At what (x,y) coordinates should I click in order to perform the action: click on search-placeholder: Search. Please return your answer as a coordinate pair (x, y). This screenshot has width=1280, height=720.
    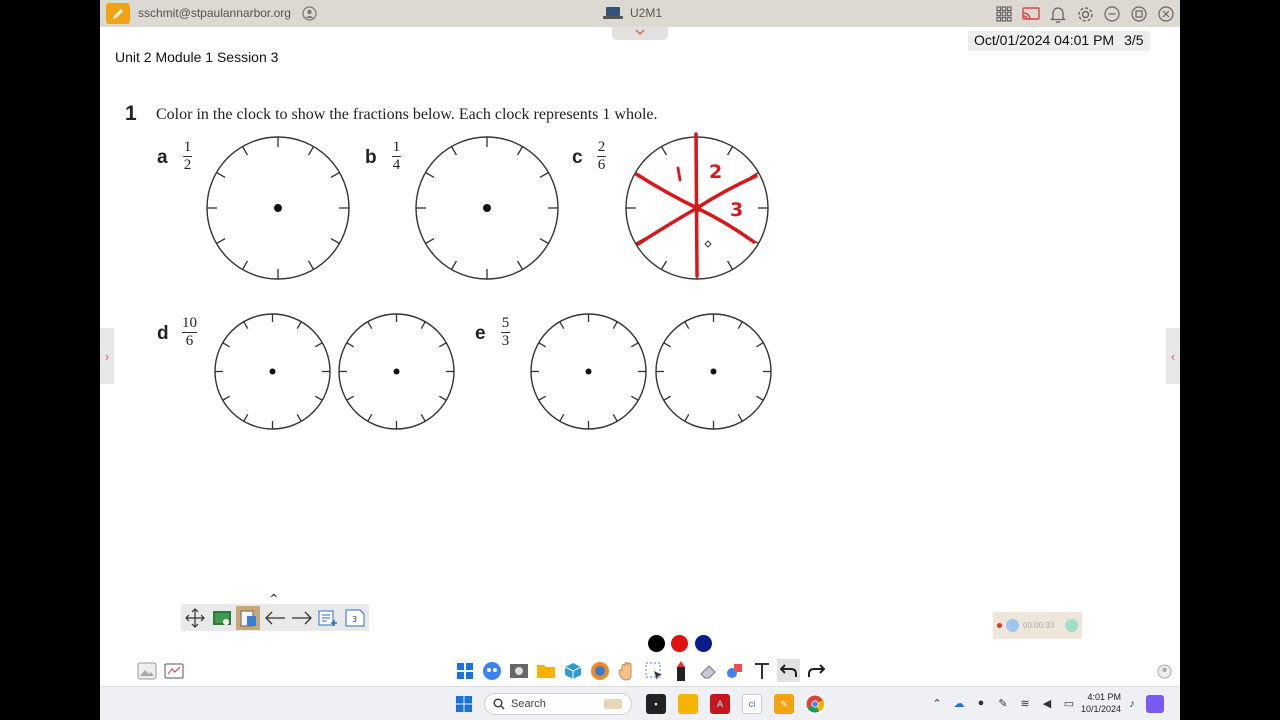
    Looking at the image, I should click on (528, 704).